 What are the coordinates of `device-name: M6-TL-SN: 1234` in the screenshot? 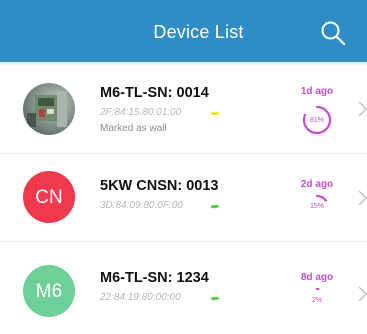 It's located at (154, 278).